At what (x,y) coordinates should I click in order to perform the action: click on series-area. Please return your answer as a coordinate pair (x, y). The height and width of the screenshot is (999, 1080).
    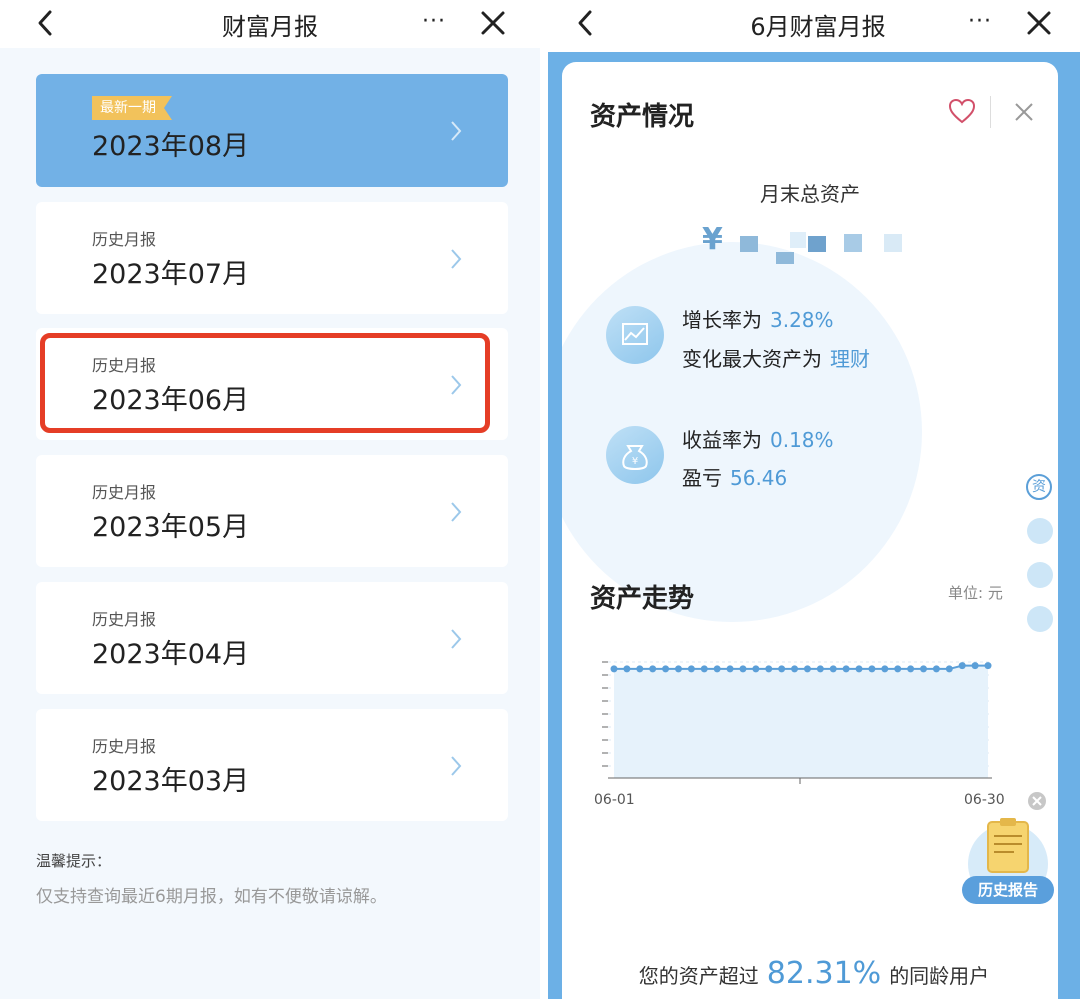
    Looking at the image, I should click on (801, 721).